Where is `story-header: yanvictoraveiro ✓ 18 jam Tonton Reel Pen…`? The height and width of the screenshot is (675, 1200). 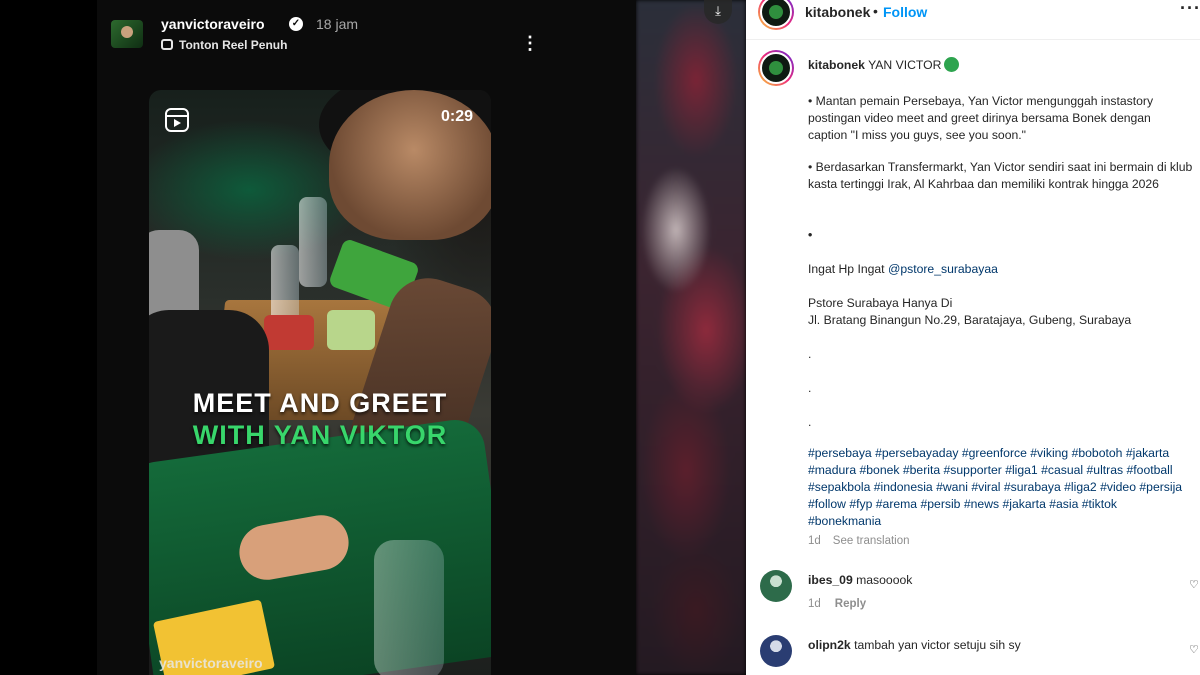 story-header: yanvictoraveiro ✓ 18 jam Tonton Reel Pen… is located at coordinates (325, 34).